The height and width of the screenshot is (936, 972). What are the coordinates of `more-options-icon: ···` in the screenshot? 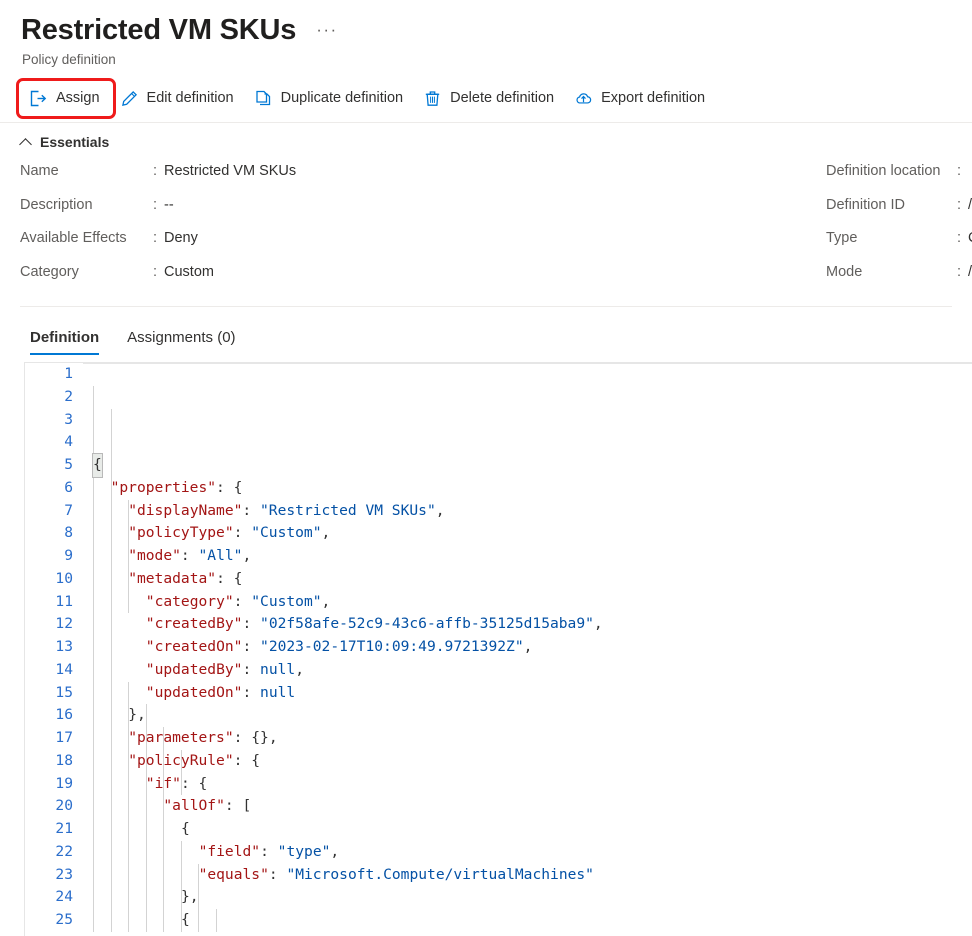 It's located at (326, 30).